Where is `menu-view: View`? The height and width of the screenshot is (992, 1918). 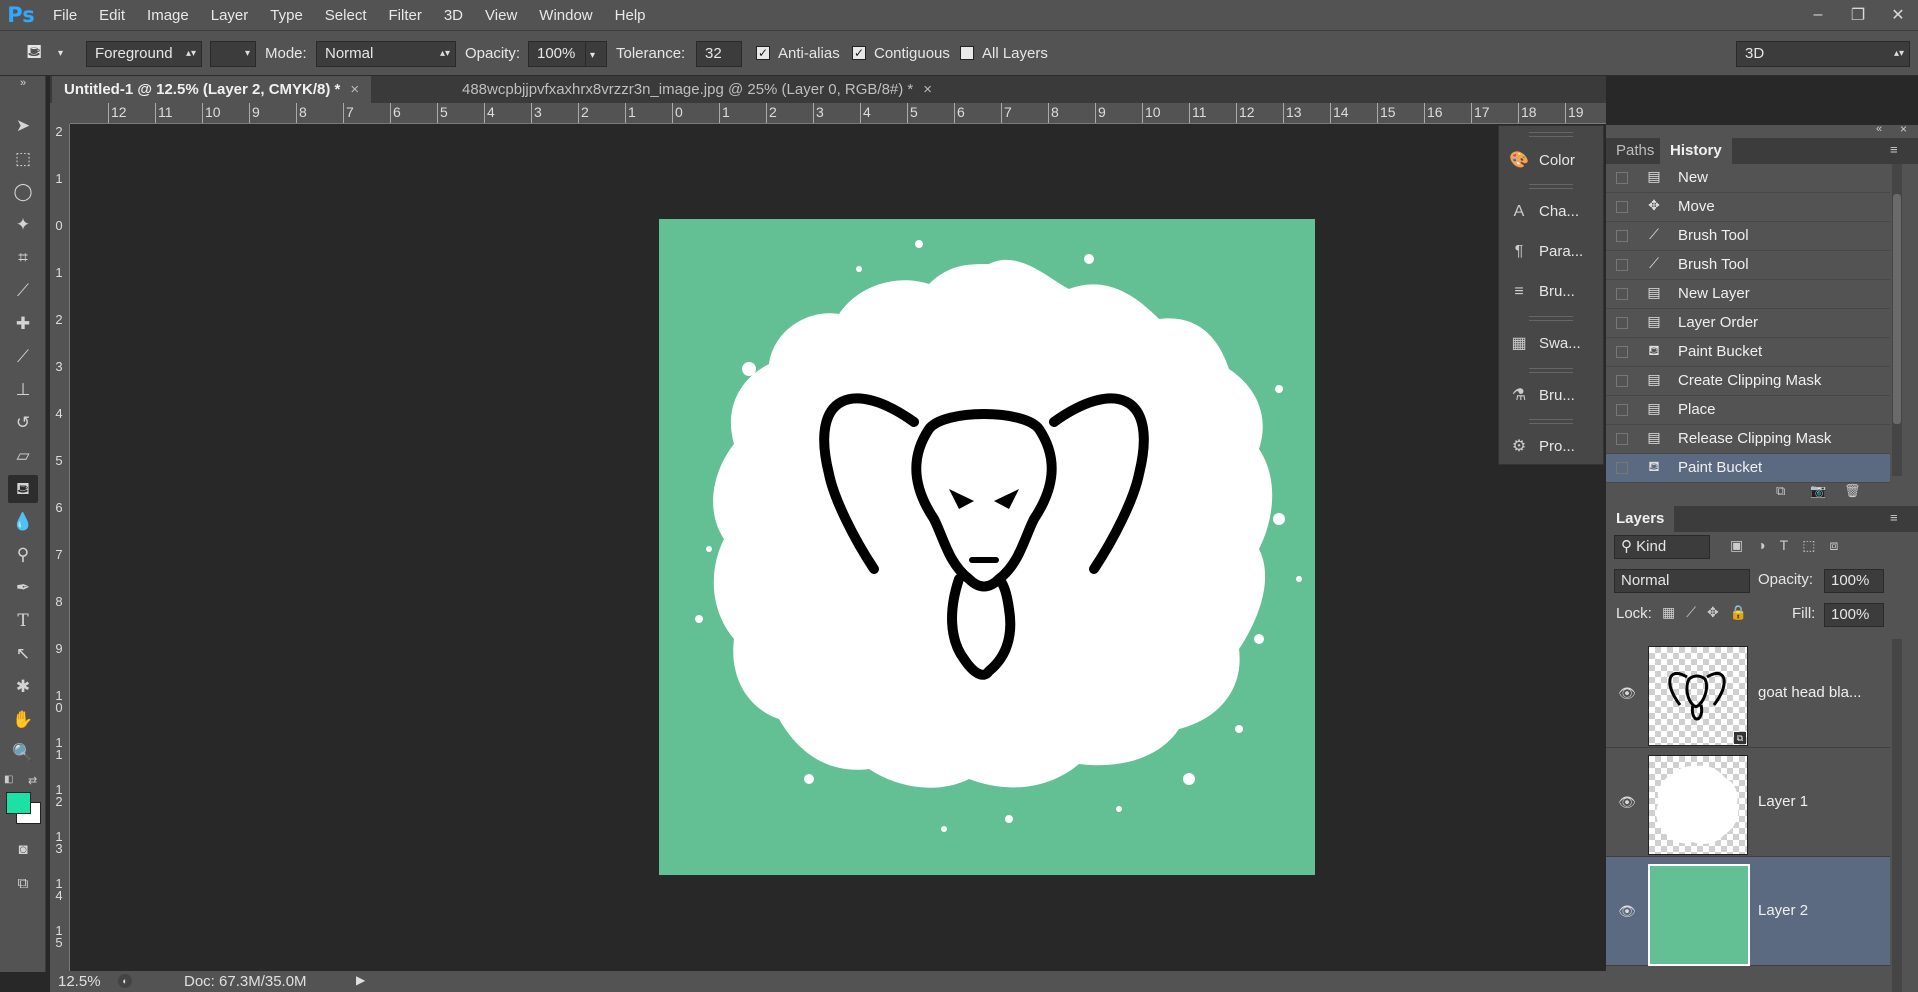 menu-view: View is located at coordinates (501, 15).